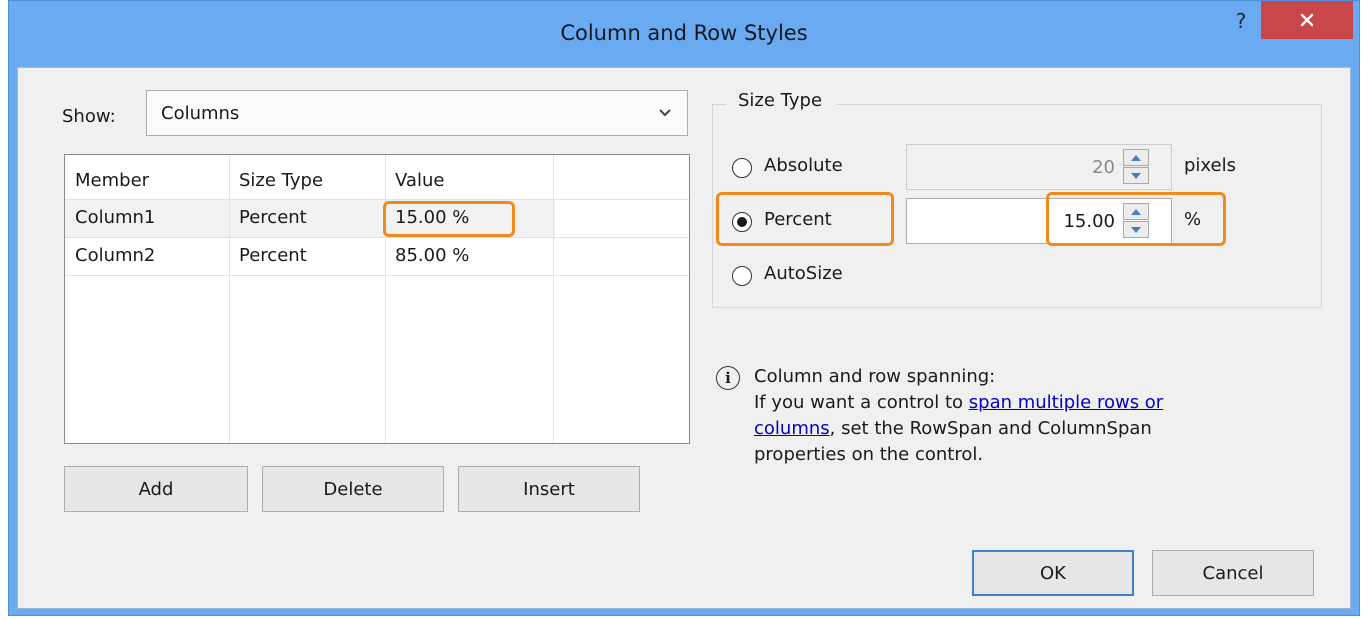 This screenshot has width=1368, height=620. I want to click on absolute-label: Absolute, so click(803, 165).